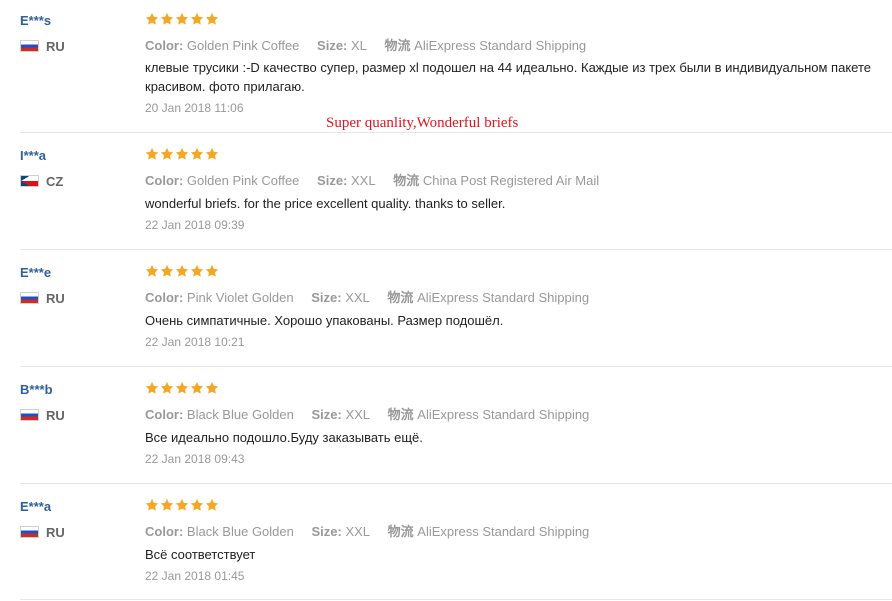 The width and height of the screenshot is (892, 601). What do you see at coordinates (35, 506) in the screenshot?
I see `reviewer-name: E***a` at bounding box center [35, 506].